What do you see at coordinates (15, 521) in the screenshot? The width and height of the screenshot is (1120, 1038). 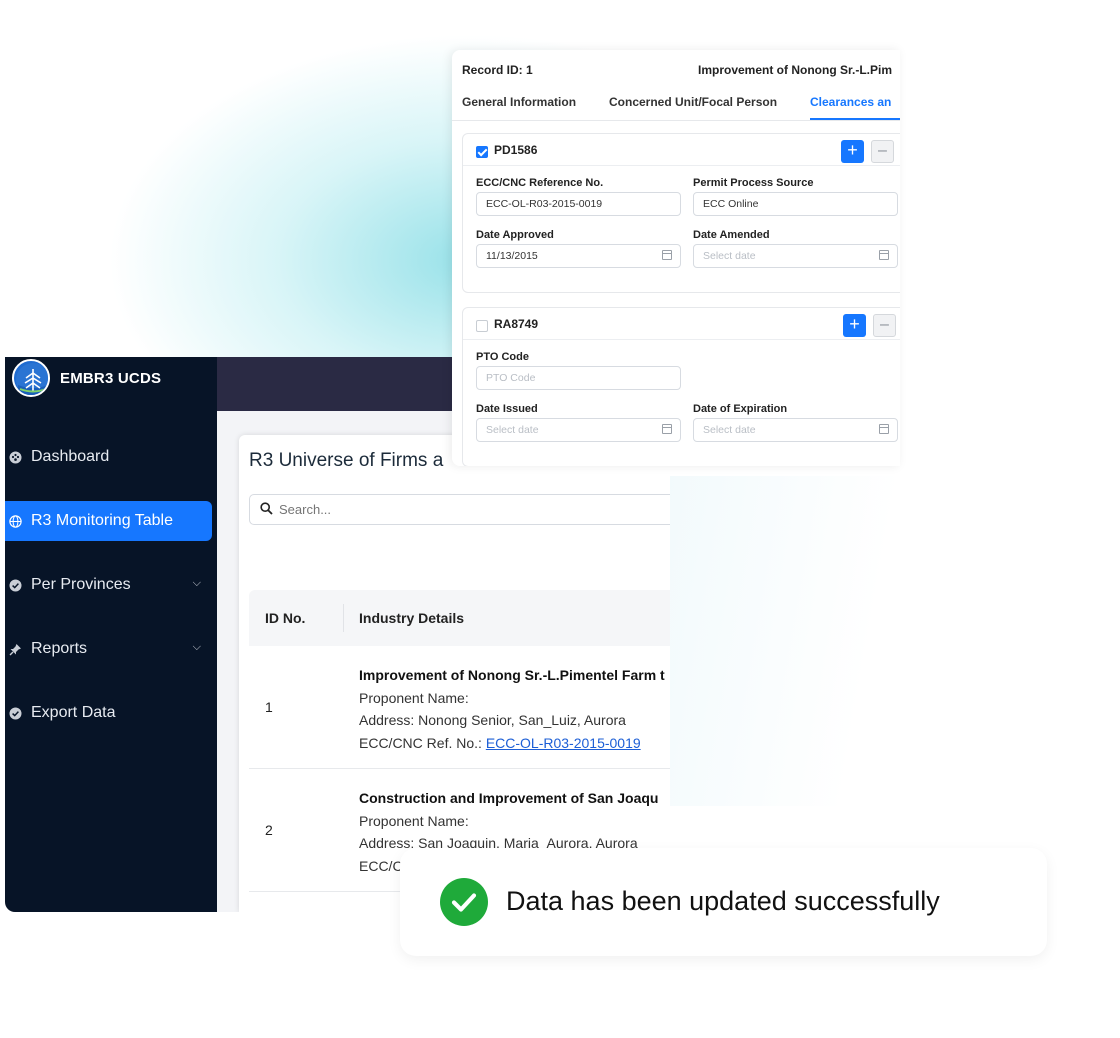 I see `globe-icon` at bounding box center [15, 521].